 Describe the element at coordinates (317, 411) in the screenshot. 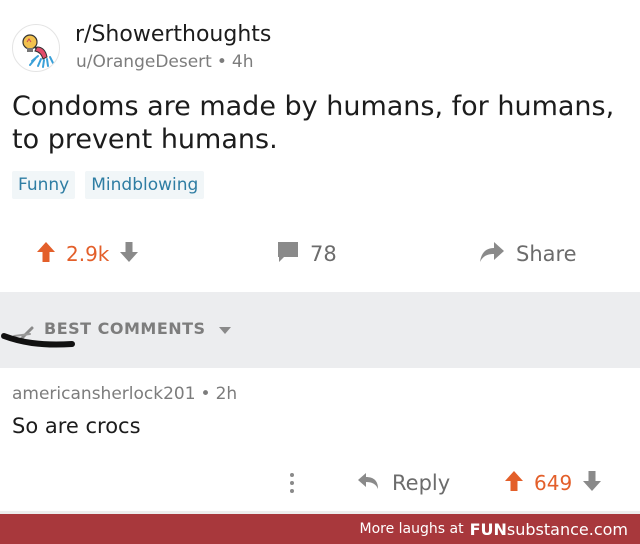

I see `comment: americansherlock201 • 2h So are crocs` at that location.